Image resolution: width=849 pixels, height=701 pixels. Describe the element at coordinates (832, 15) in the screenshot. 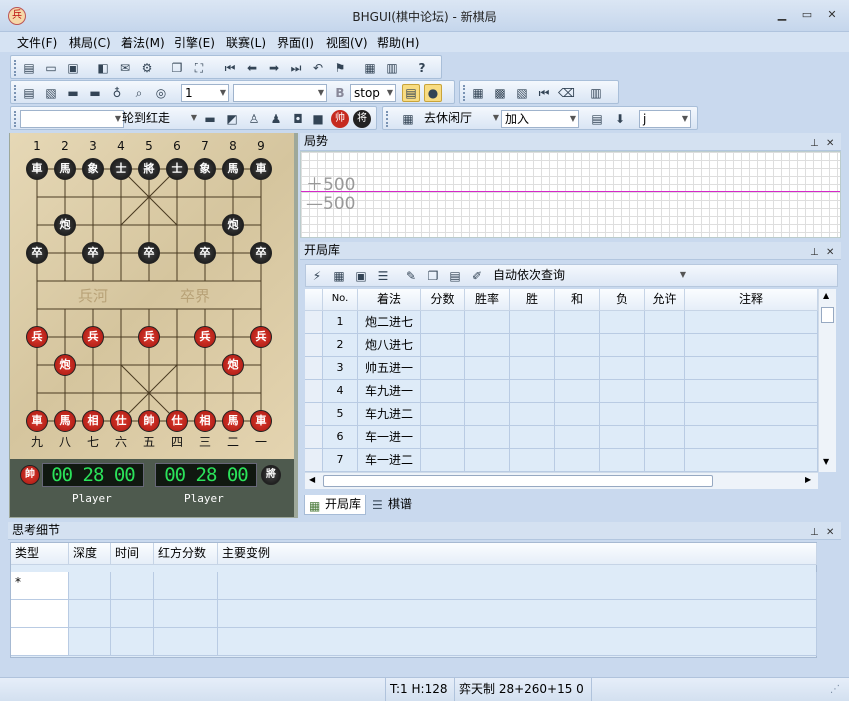

I see `close-button: ✕` at that location.